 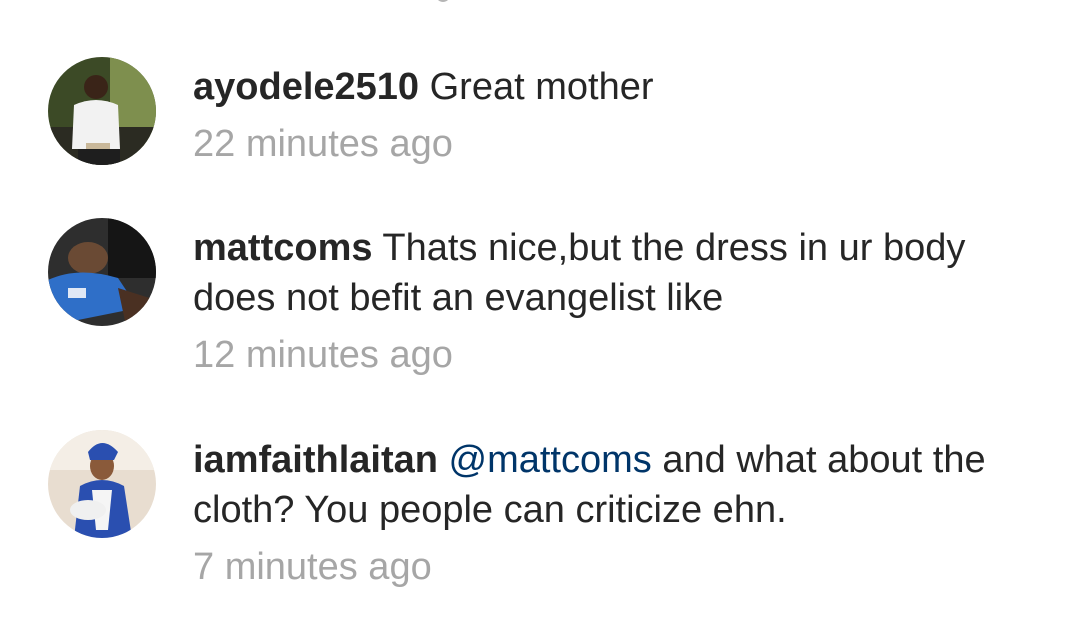 What do you see at coordinates (430, 3) in the screenshot?
I see `previous-comment-fragment` at bounding box center [430, 3].